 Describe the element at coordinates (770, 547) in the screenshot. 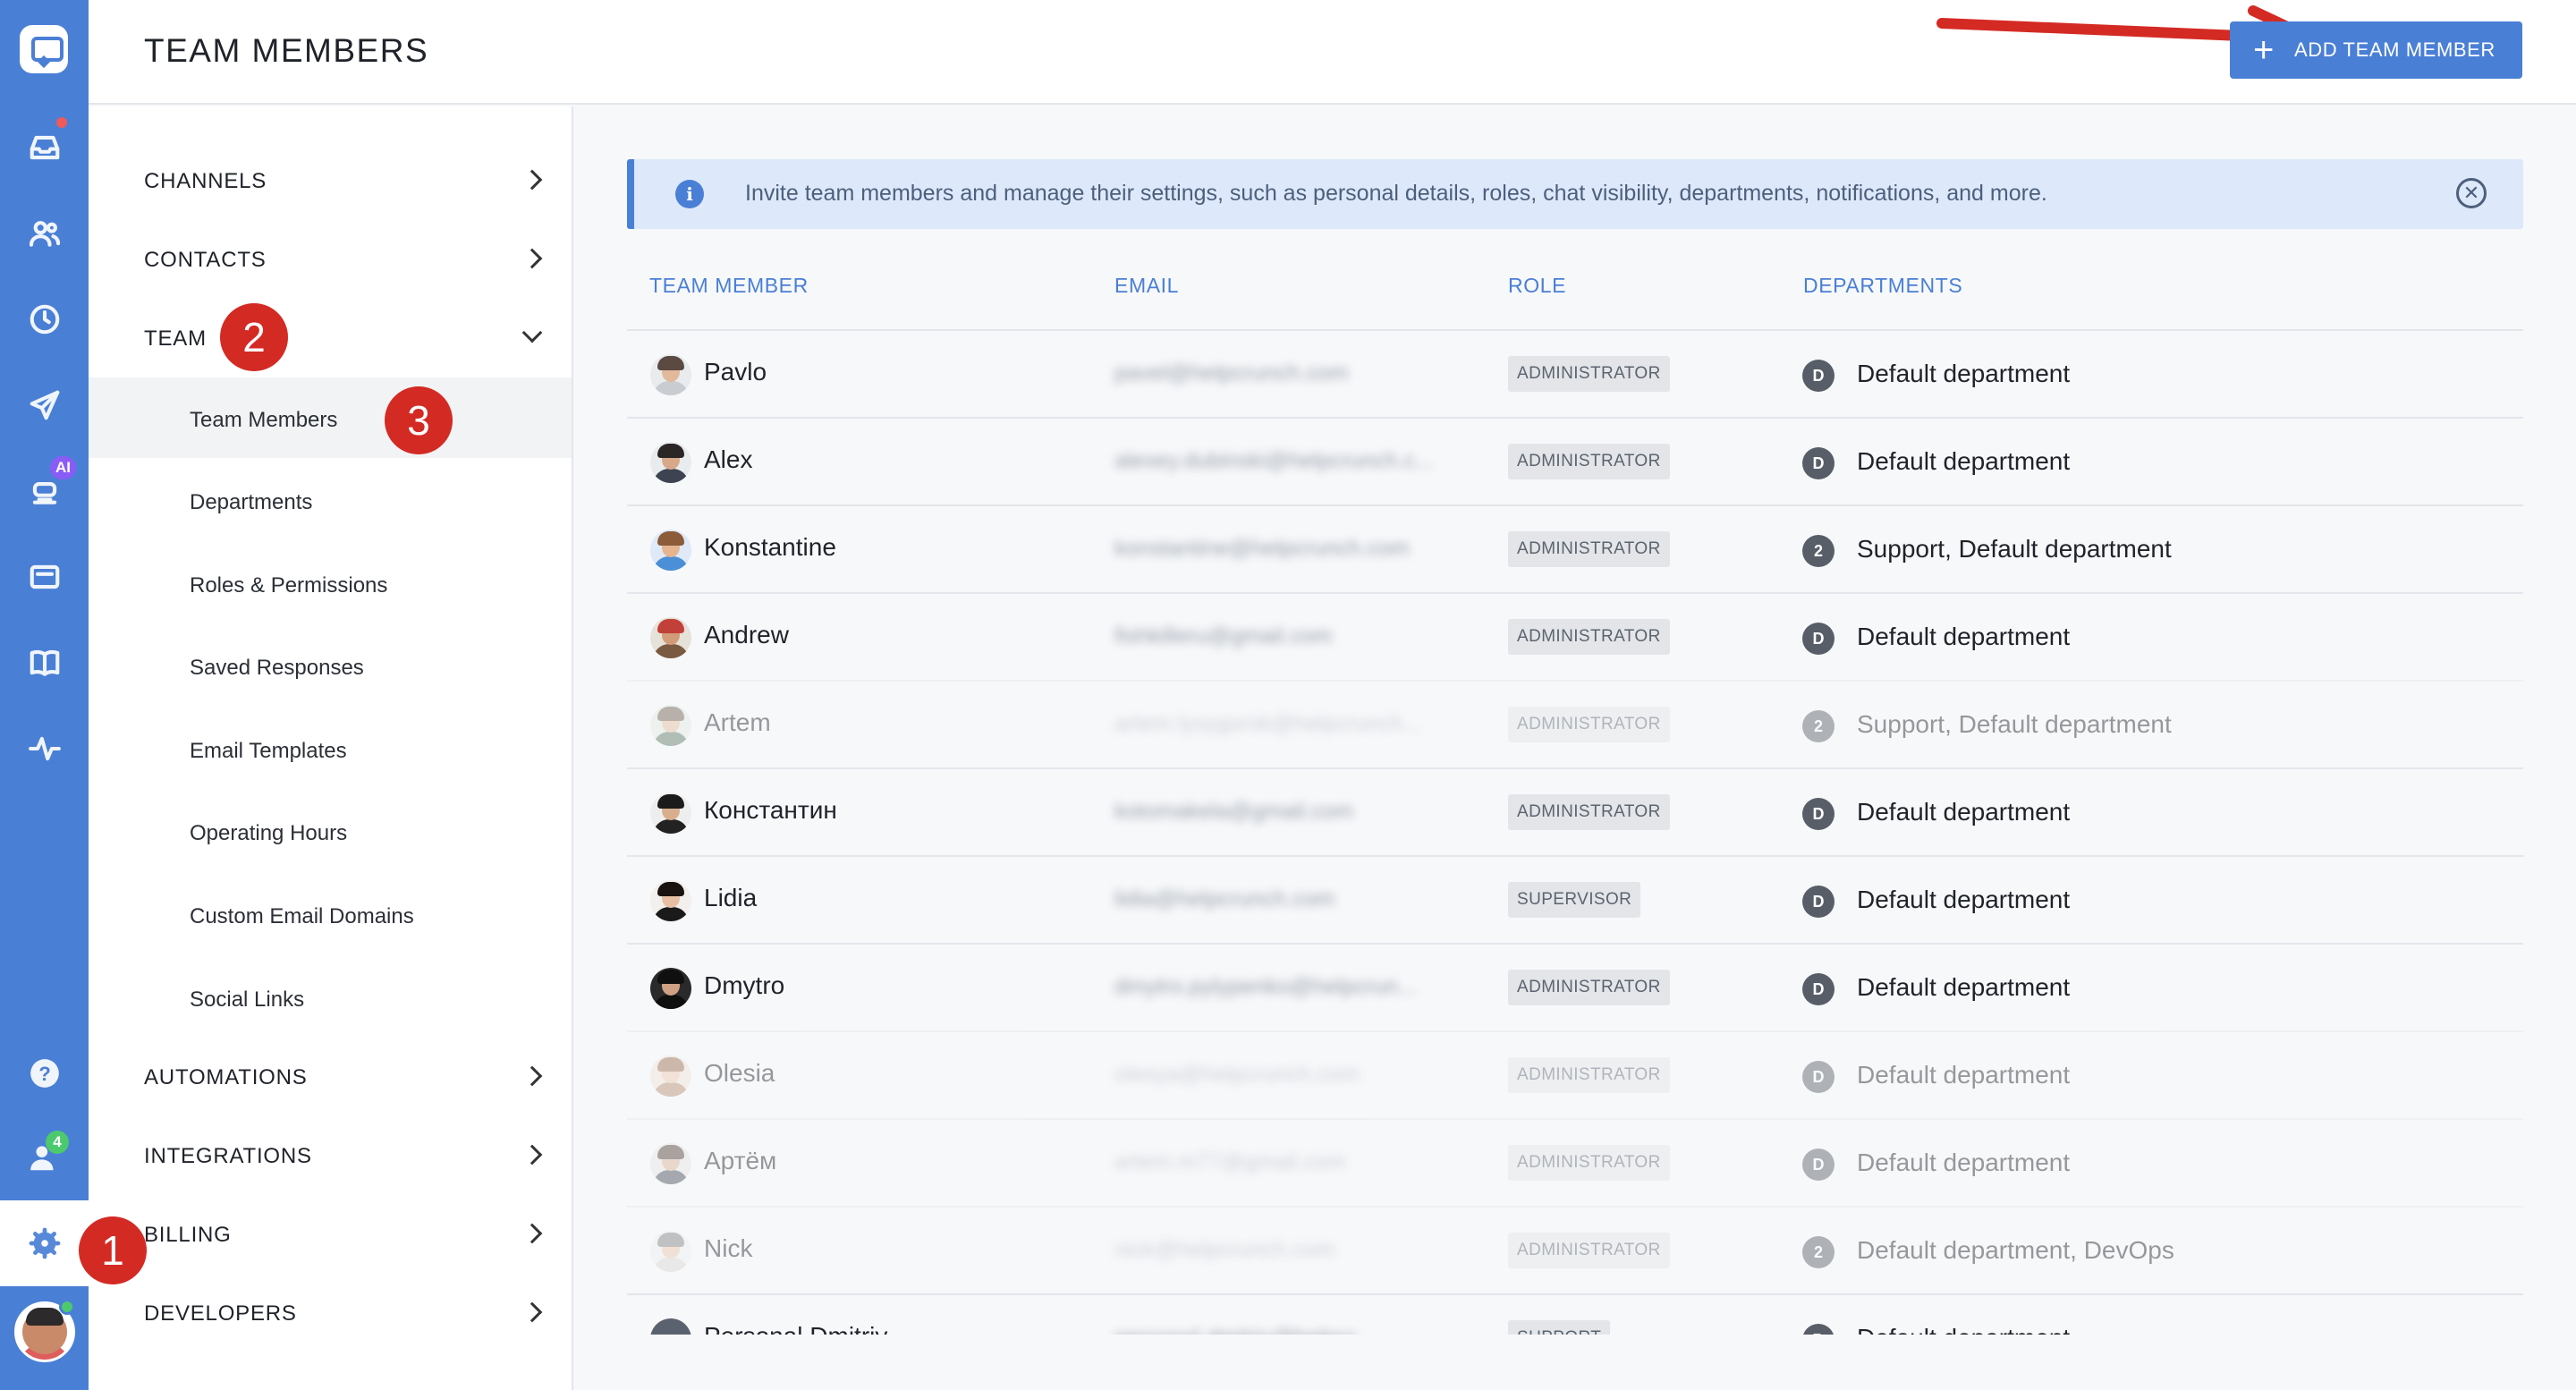

I see `member-name: Konstantine` at that location.